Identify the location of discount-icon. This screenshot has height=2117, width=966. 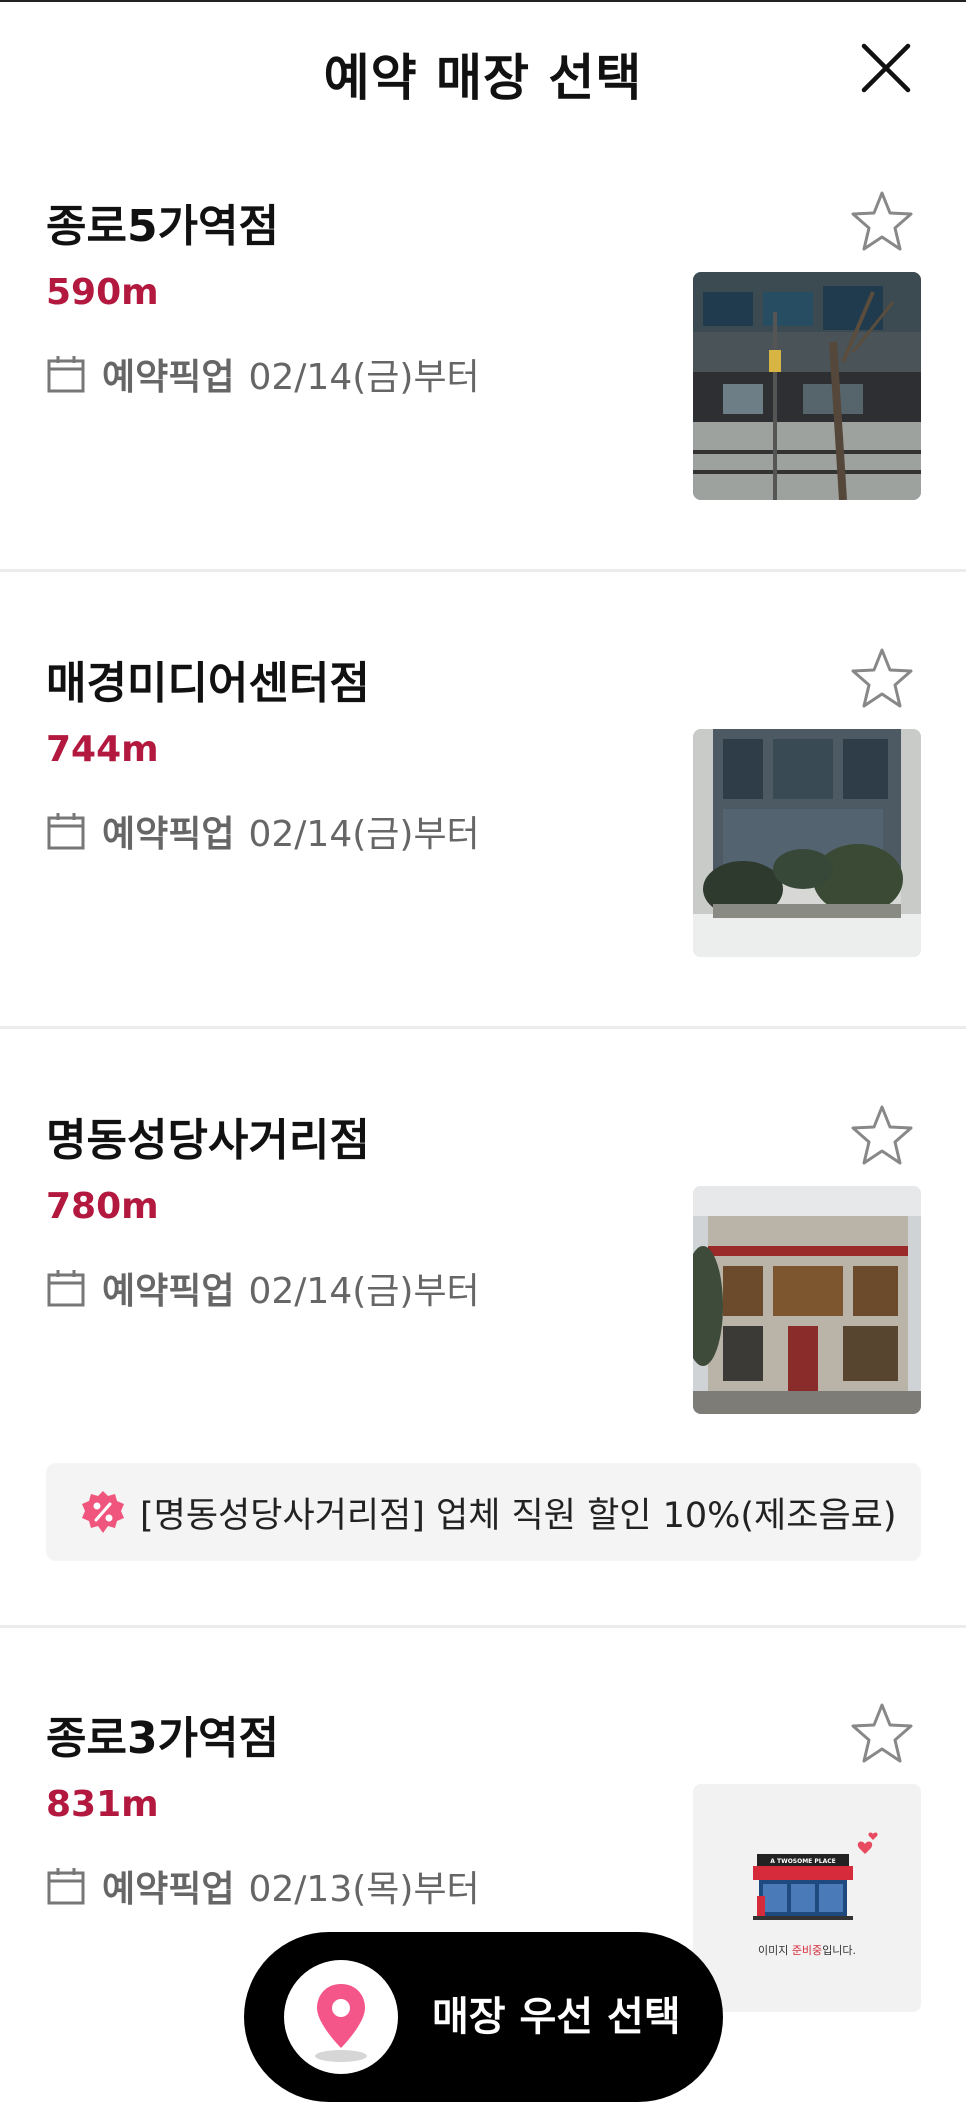
(103, 1512).